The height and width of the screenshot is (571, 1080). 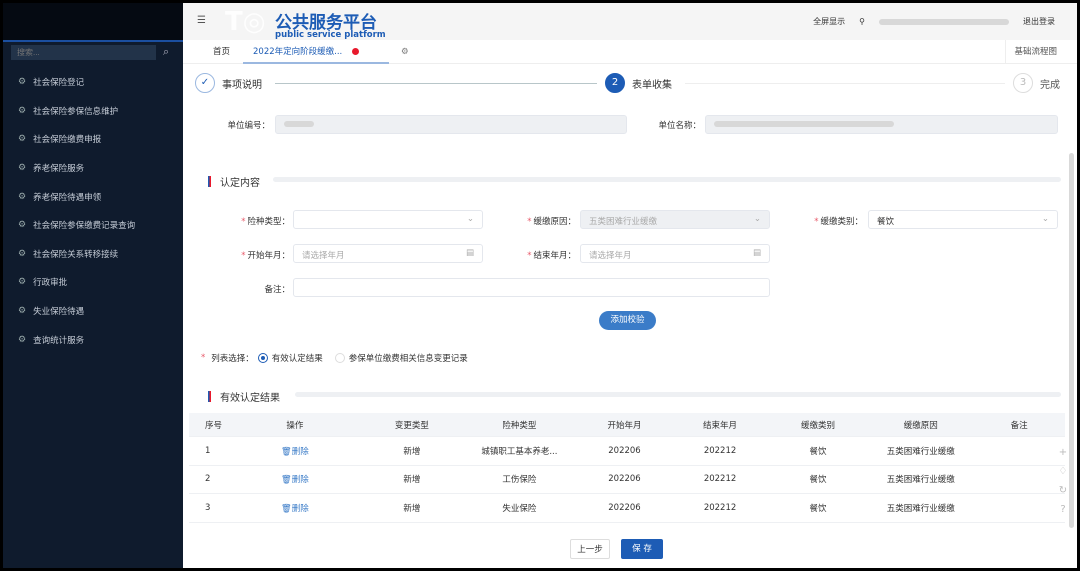 I want to click on table-cell: 餐饮, so click(x=818, y=451).